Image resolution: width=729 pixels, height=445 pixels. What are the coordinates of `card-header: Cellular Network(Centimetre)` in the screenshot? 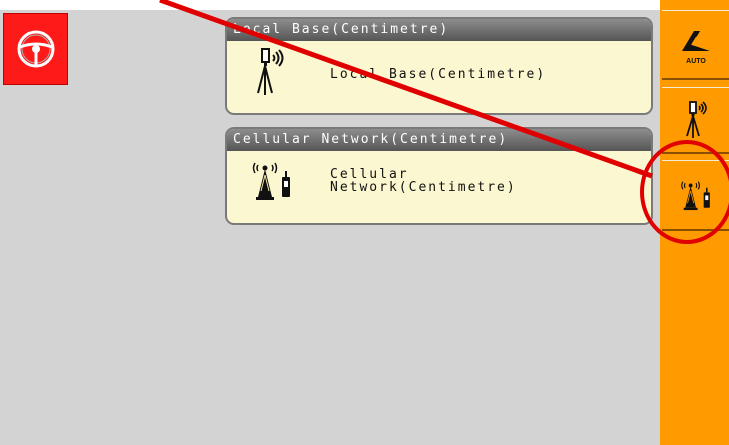 It's located at (439, 140).